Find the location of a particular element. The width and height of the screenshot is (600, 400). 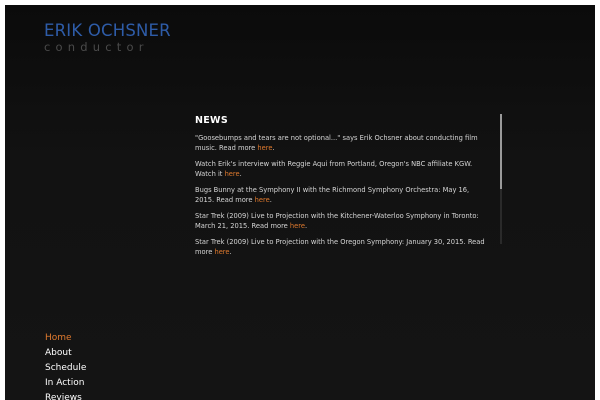

main-nav: Home About Schedule In Action Reviews is located at coordinates (65, 365).